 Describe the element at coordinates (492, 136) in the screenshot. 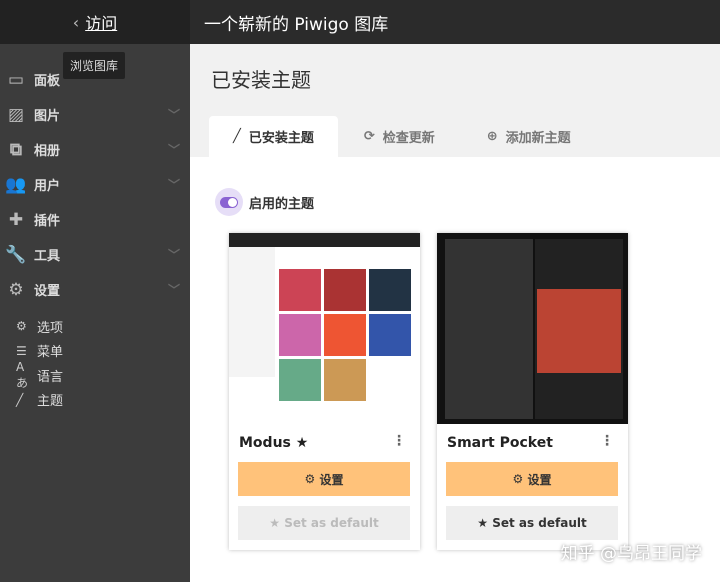

I see `plus-circle-icon: ⊕` at that location.